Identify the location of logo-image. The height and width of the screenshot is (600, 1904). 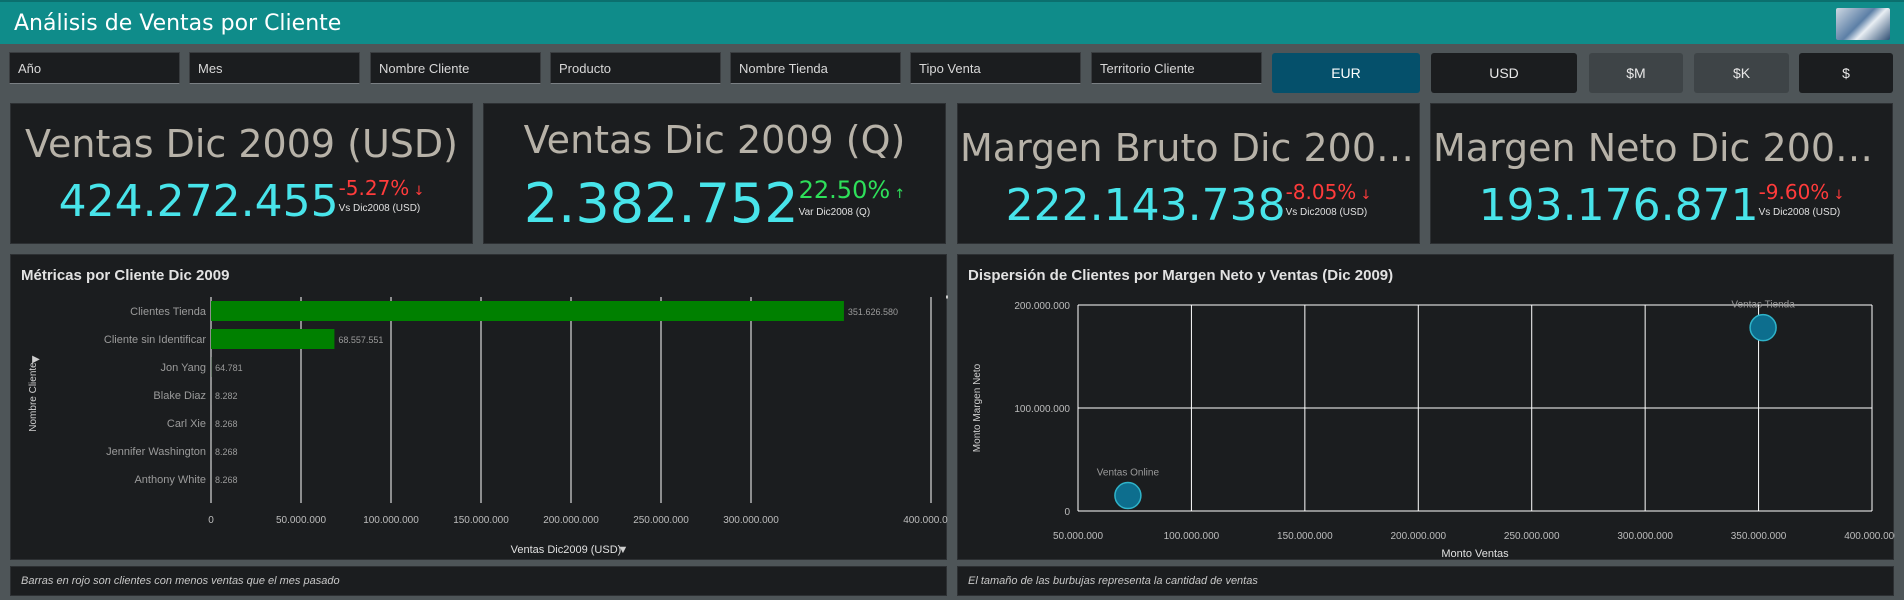
(1863, 24).